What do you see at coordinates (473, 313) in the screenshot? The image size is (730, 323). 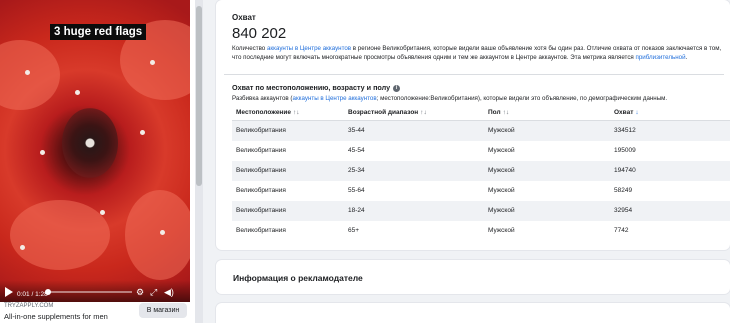 I see `next-section-card` at bounding box center [473, 313].